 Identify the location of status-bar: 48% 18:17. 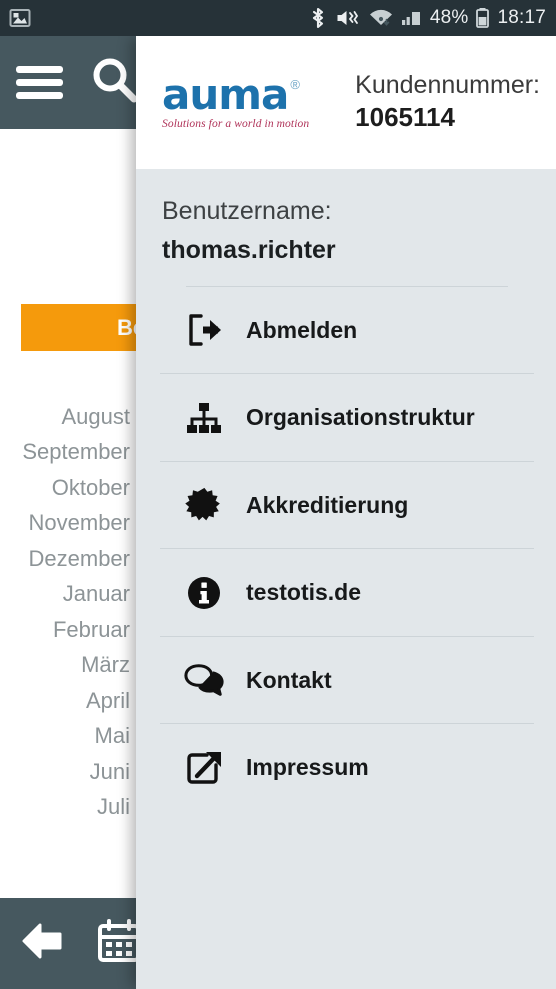
(278, 18).